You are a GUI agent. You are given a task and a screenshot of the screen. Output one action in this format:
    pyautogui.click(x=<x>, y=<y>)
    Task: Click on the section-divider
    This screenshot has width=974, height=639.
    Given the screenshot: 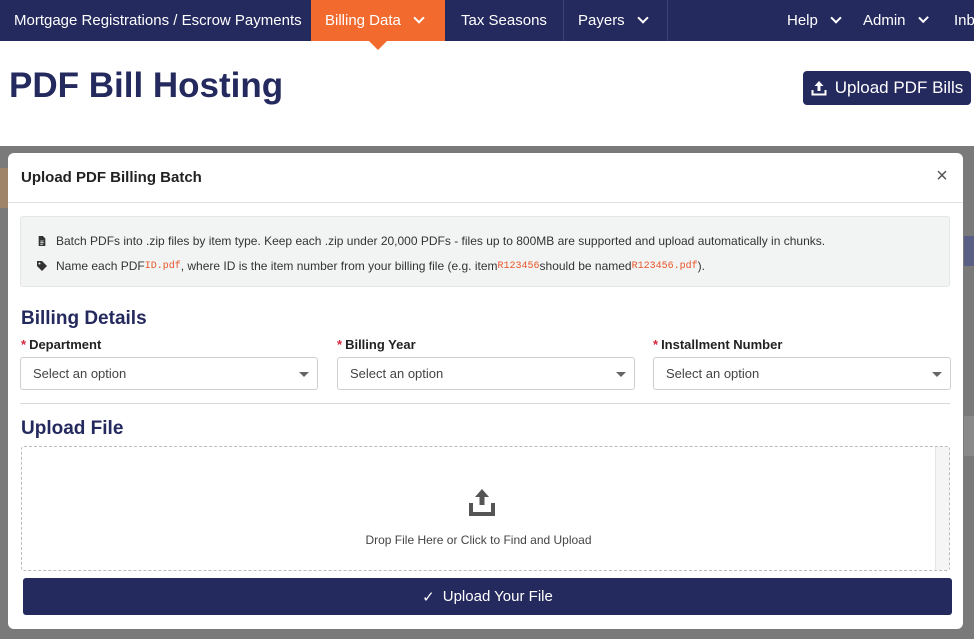 What is the action you would take?
    pyautogui.click(x=485, y=403)
    